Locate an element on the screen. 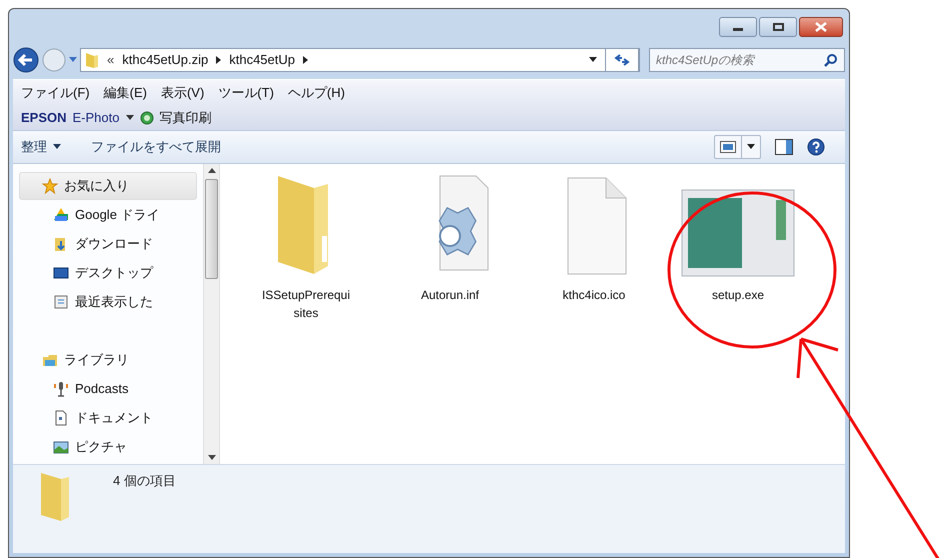 The width and height of the screenshot is (944, 558). nav-item: 最近表示した is located at coordinates (108, 301).